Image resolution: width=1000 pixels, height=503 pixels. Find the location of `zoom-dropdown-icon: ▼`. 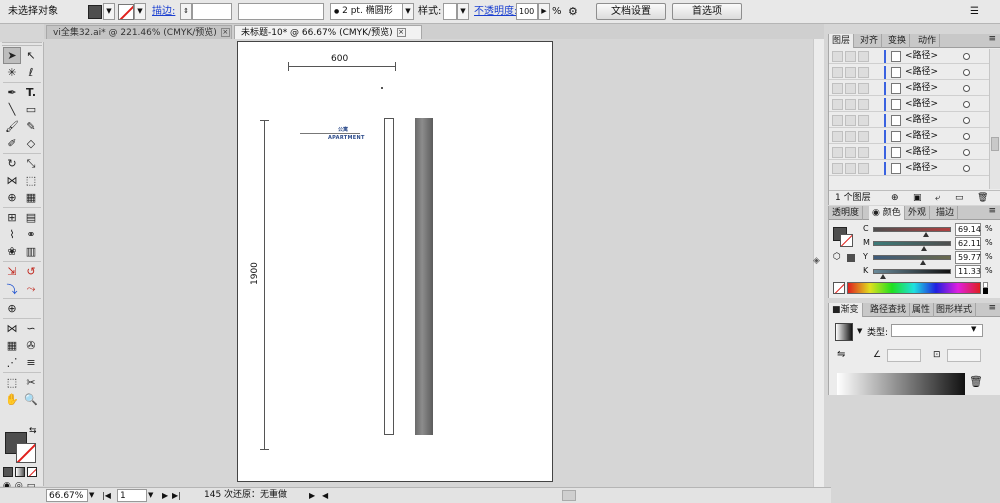

zoom-dropdown-icon: ▼ is located at coordinates (94, 495).